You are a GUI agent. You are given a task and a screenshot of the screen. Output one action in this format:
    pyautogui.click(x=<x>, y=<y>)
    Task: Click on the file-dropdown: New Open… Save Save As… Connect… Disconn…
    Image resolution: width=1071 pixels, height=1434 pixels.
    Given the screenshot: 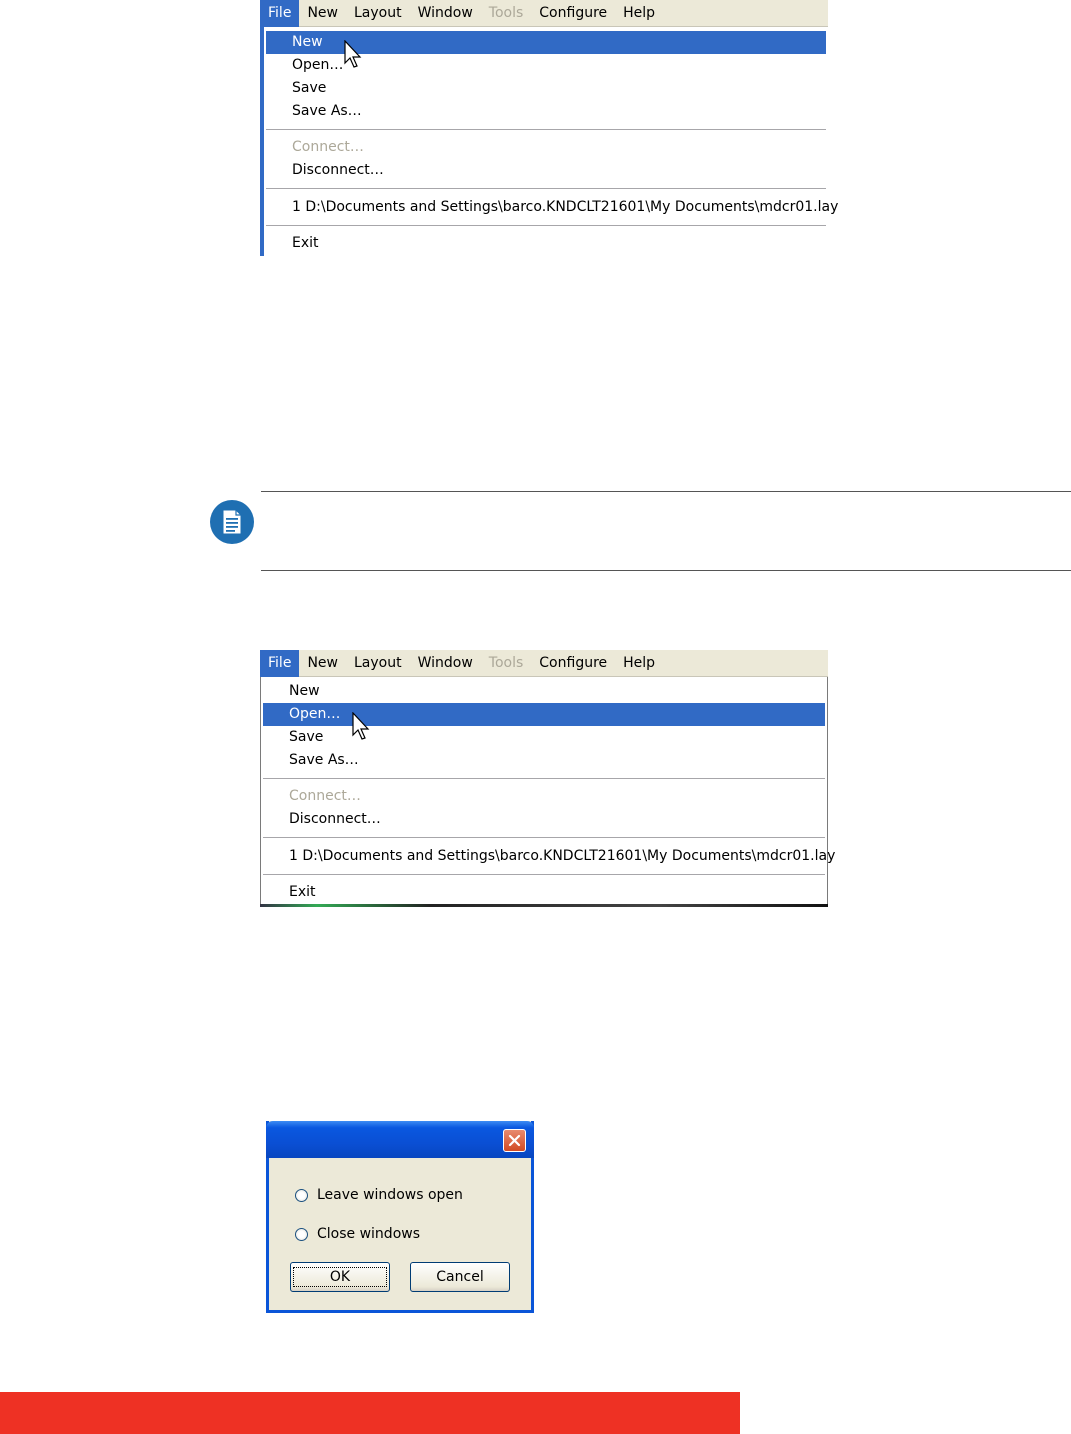 What is the action you would take?
    pyautogui.click(x=547, y=792)
    